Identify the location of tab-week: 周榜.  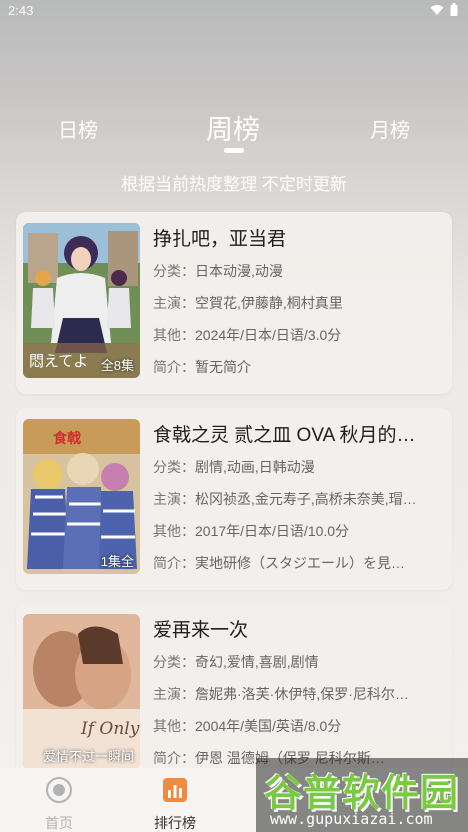
(233, 127).